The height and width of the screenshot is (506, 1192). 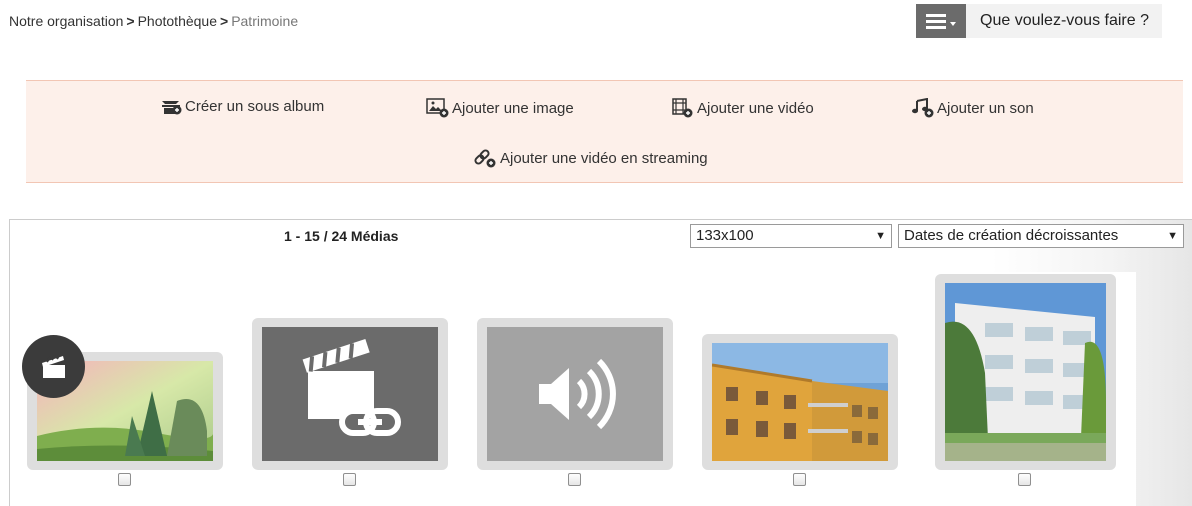 I want to click on select-value: Dates de création décroissantes, so click(x=1011, y=235).